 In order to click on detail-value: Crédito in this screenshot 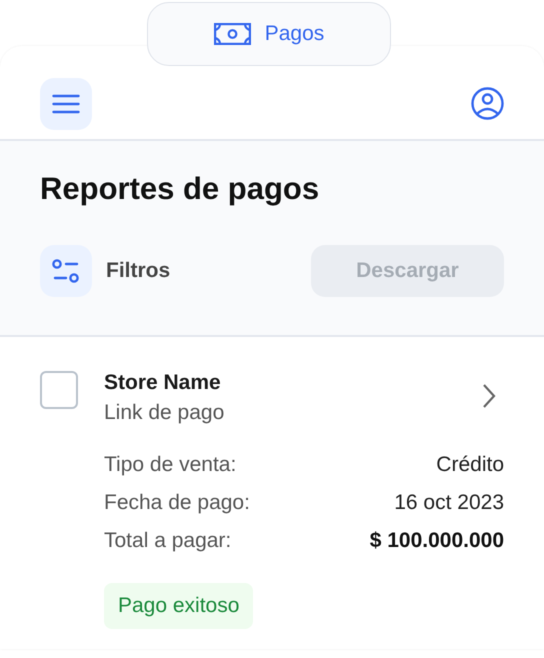, I will do `click(470, 465)`.